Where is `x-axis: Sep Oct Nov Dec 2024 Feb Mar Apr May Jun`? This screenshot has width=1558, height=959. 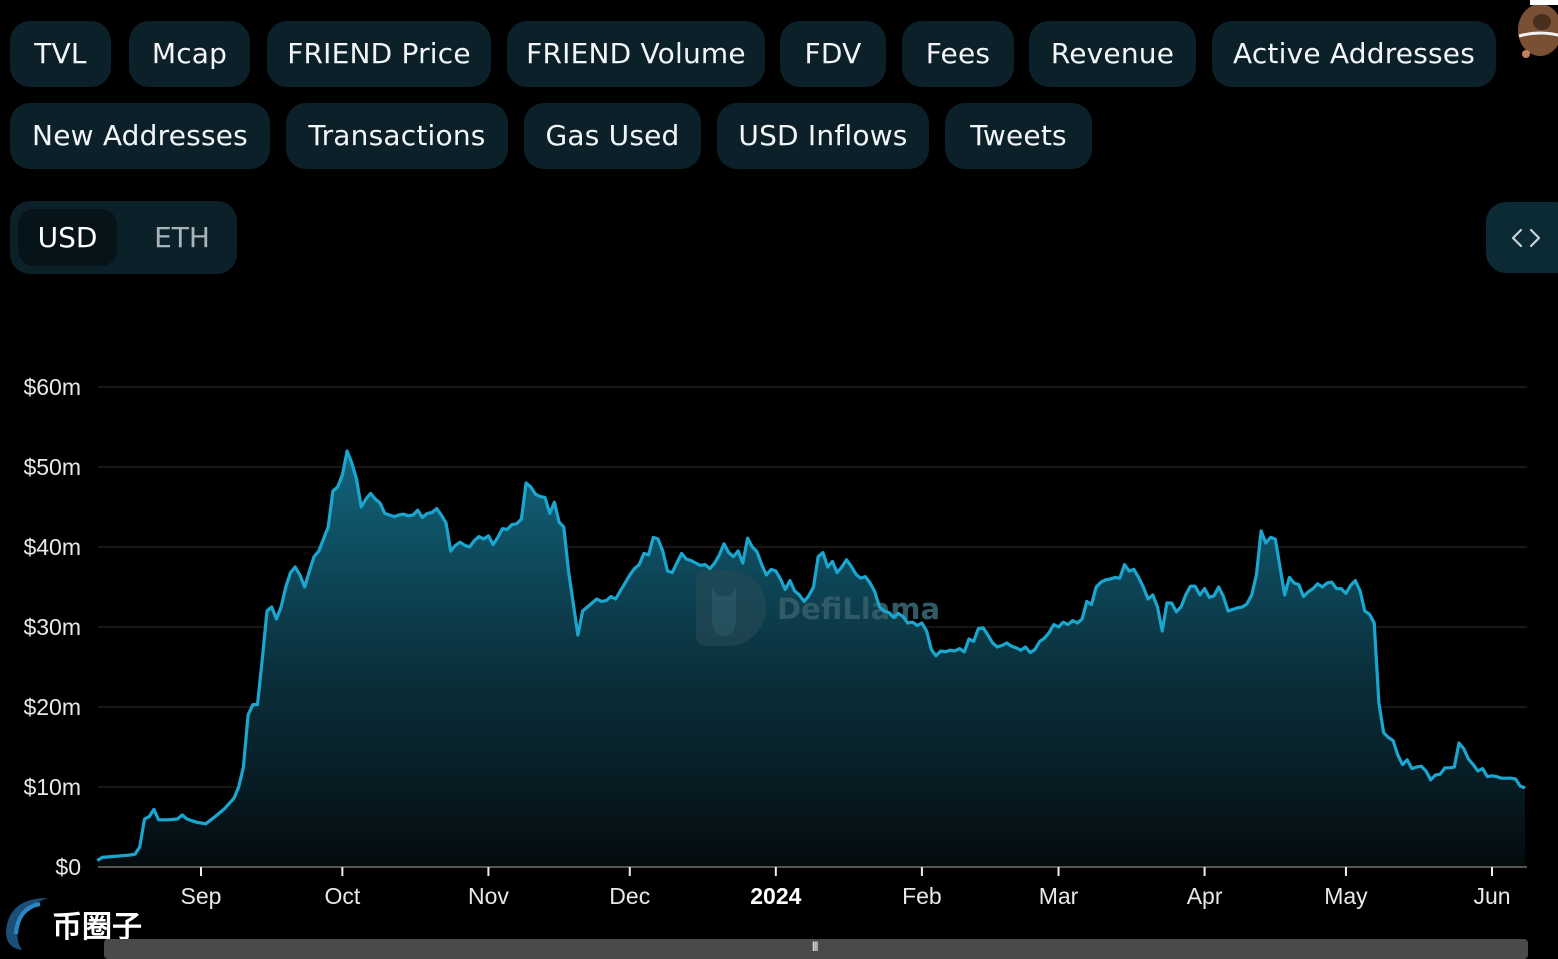
x-axis: Sep Oct Nov Dec 2024 Feb Mar Apr May Jun is located at coordinates (846, 888).